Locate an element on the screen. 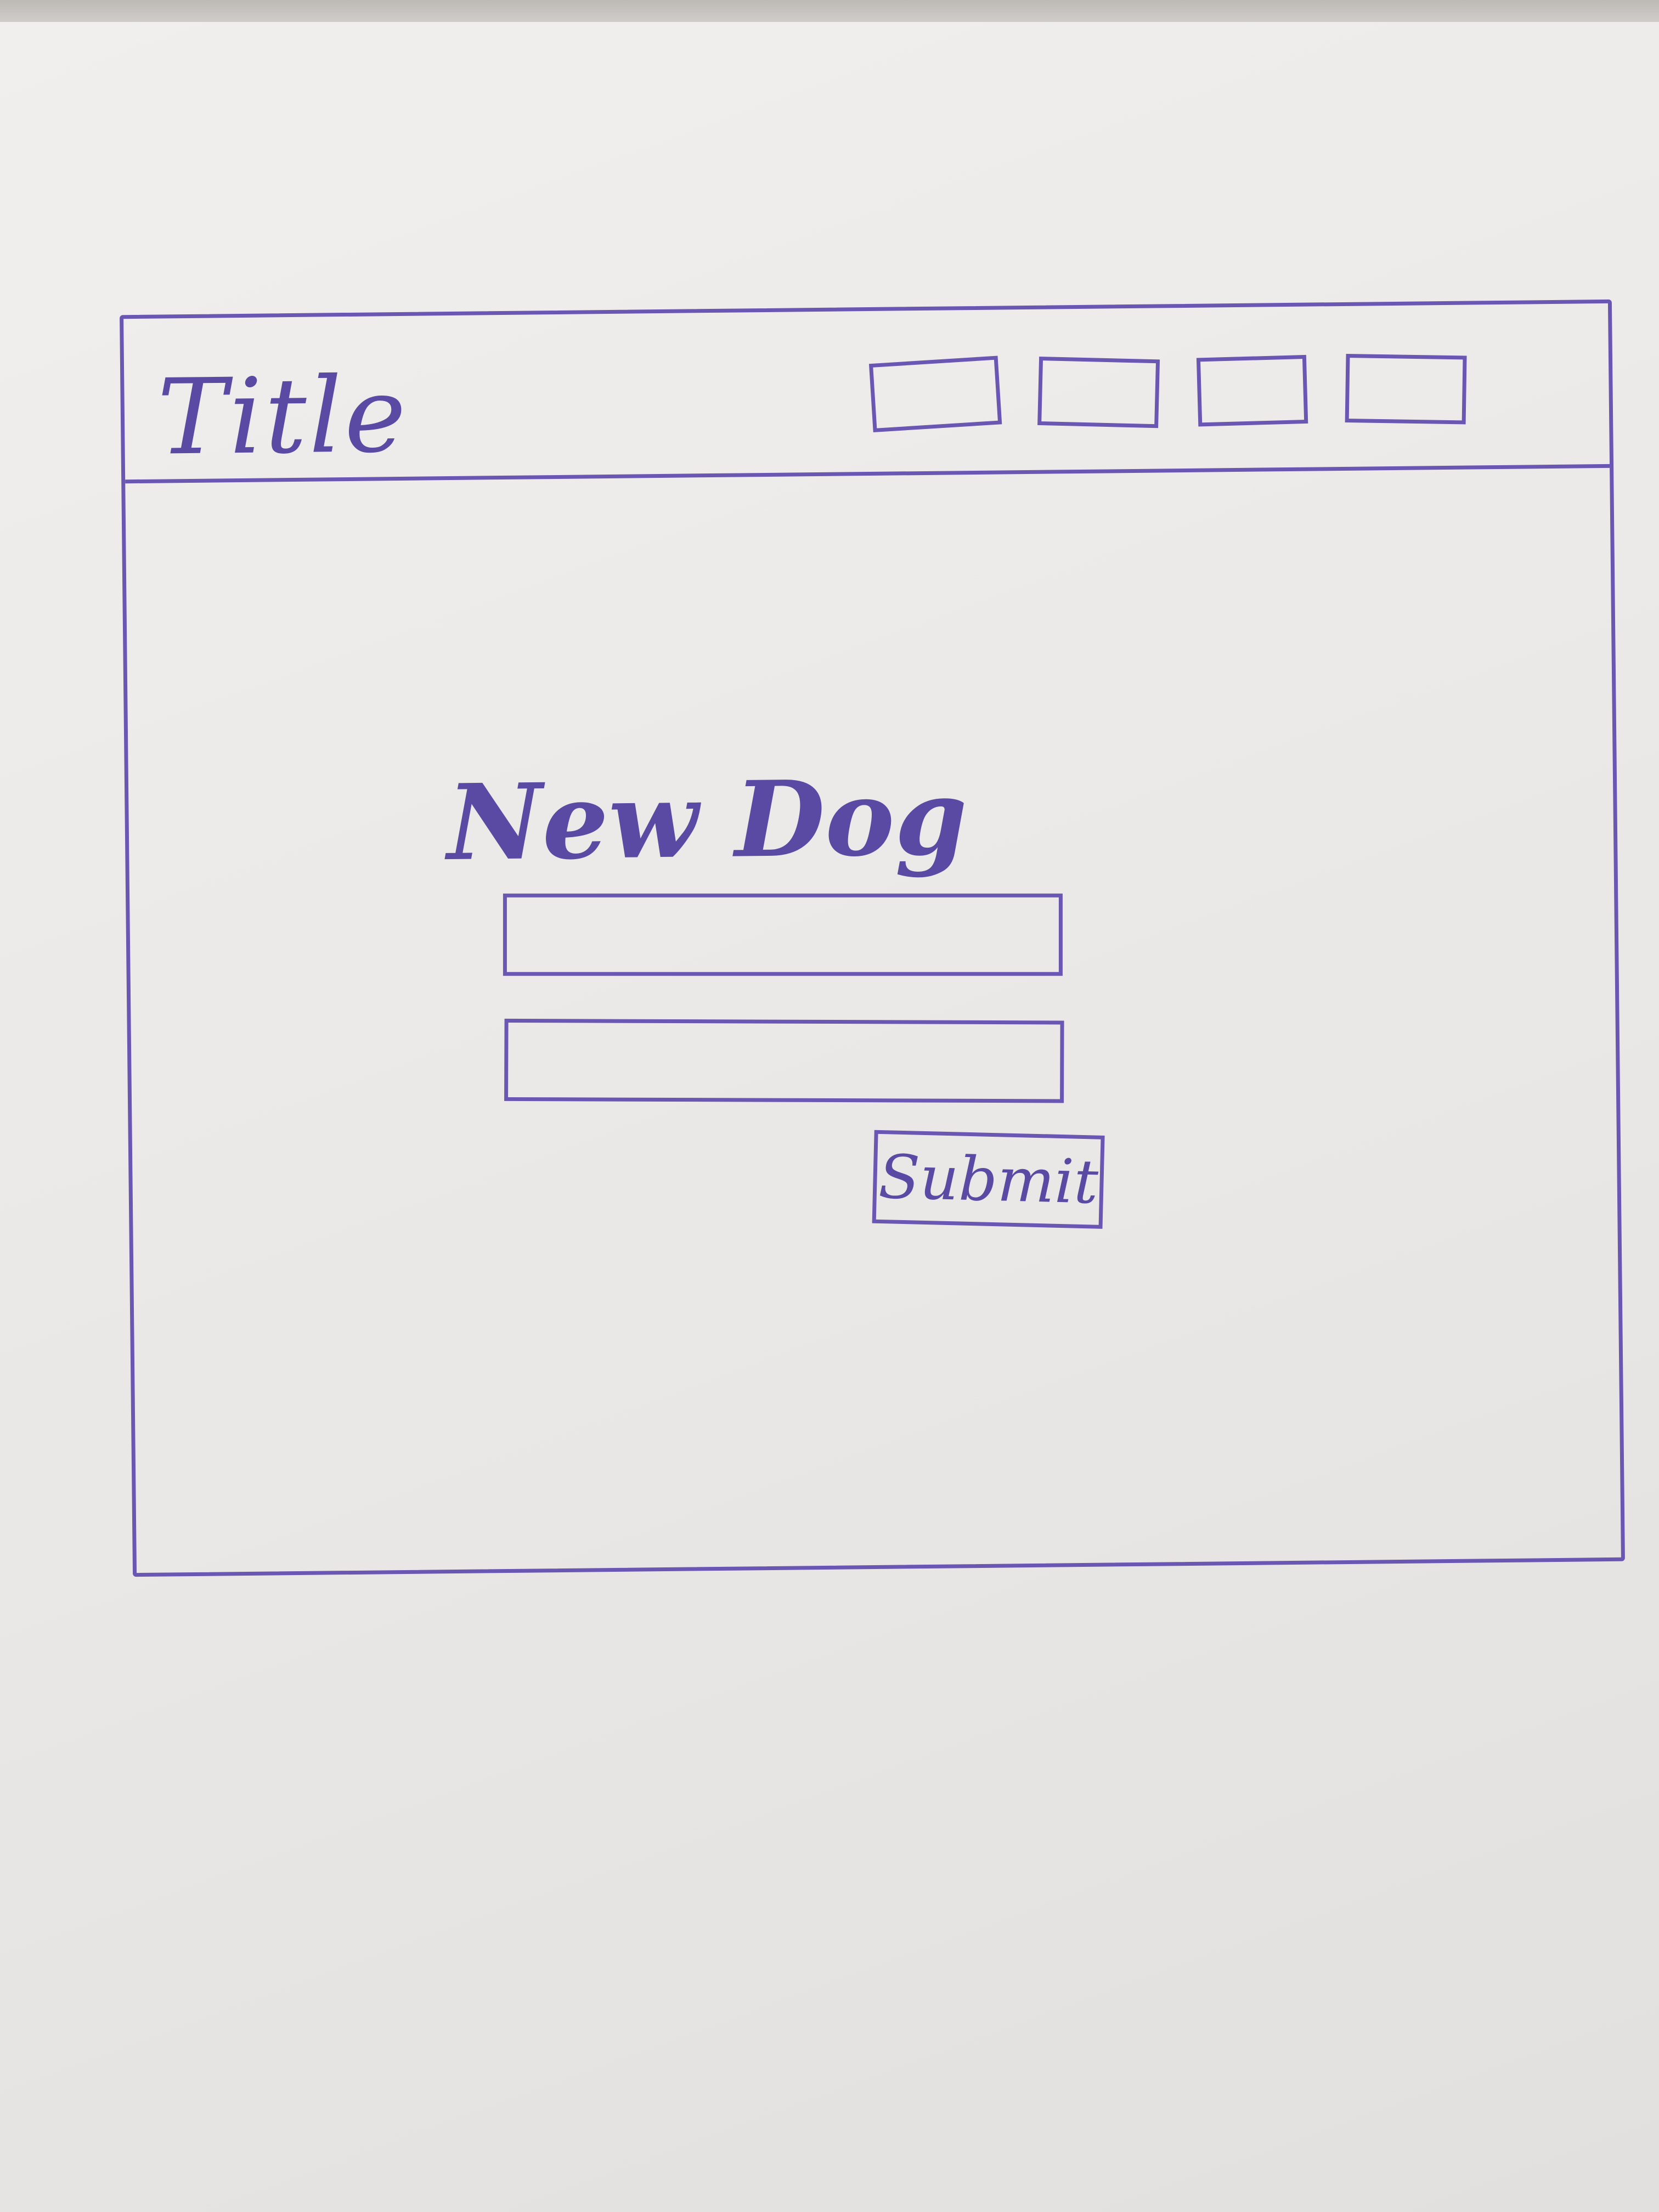 This screenshot has height=2212, width=1659. new-dog-form: New Dog Submit is located at coordinates (833, 994).